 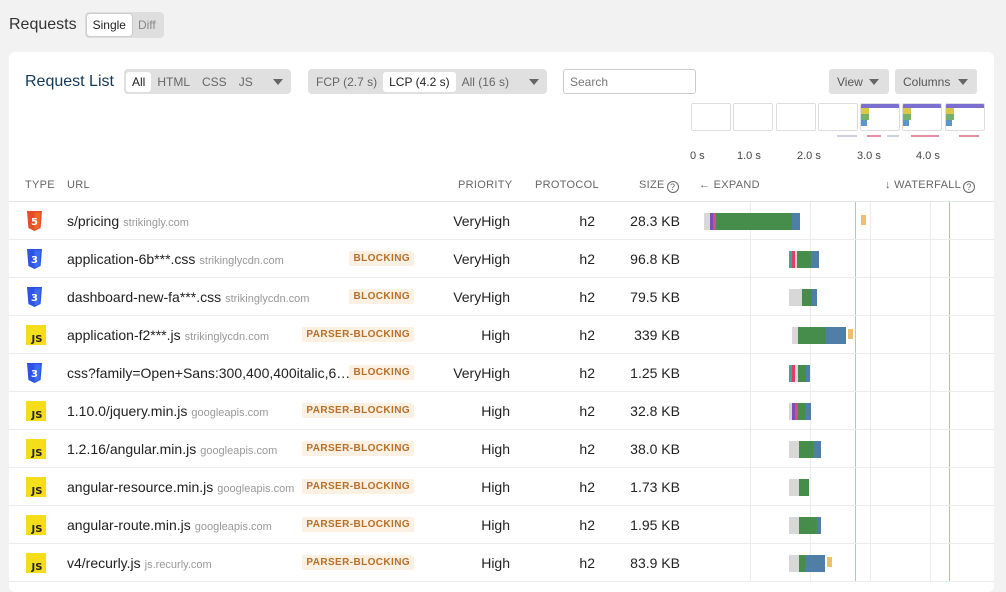 I want to click on request-url: application-f2***.js strikinglycdn.com, so click(x=168, y=335).